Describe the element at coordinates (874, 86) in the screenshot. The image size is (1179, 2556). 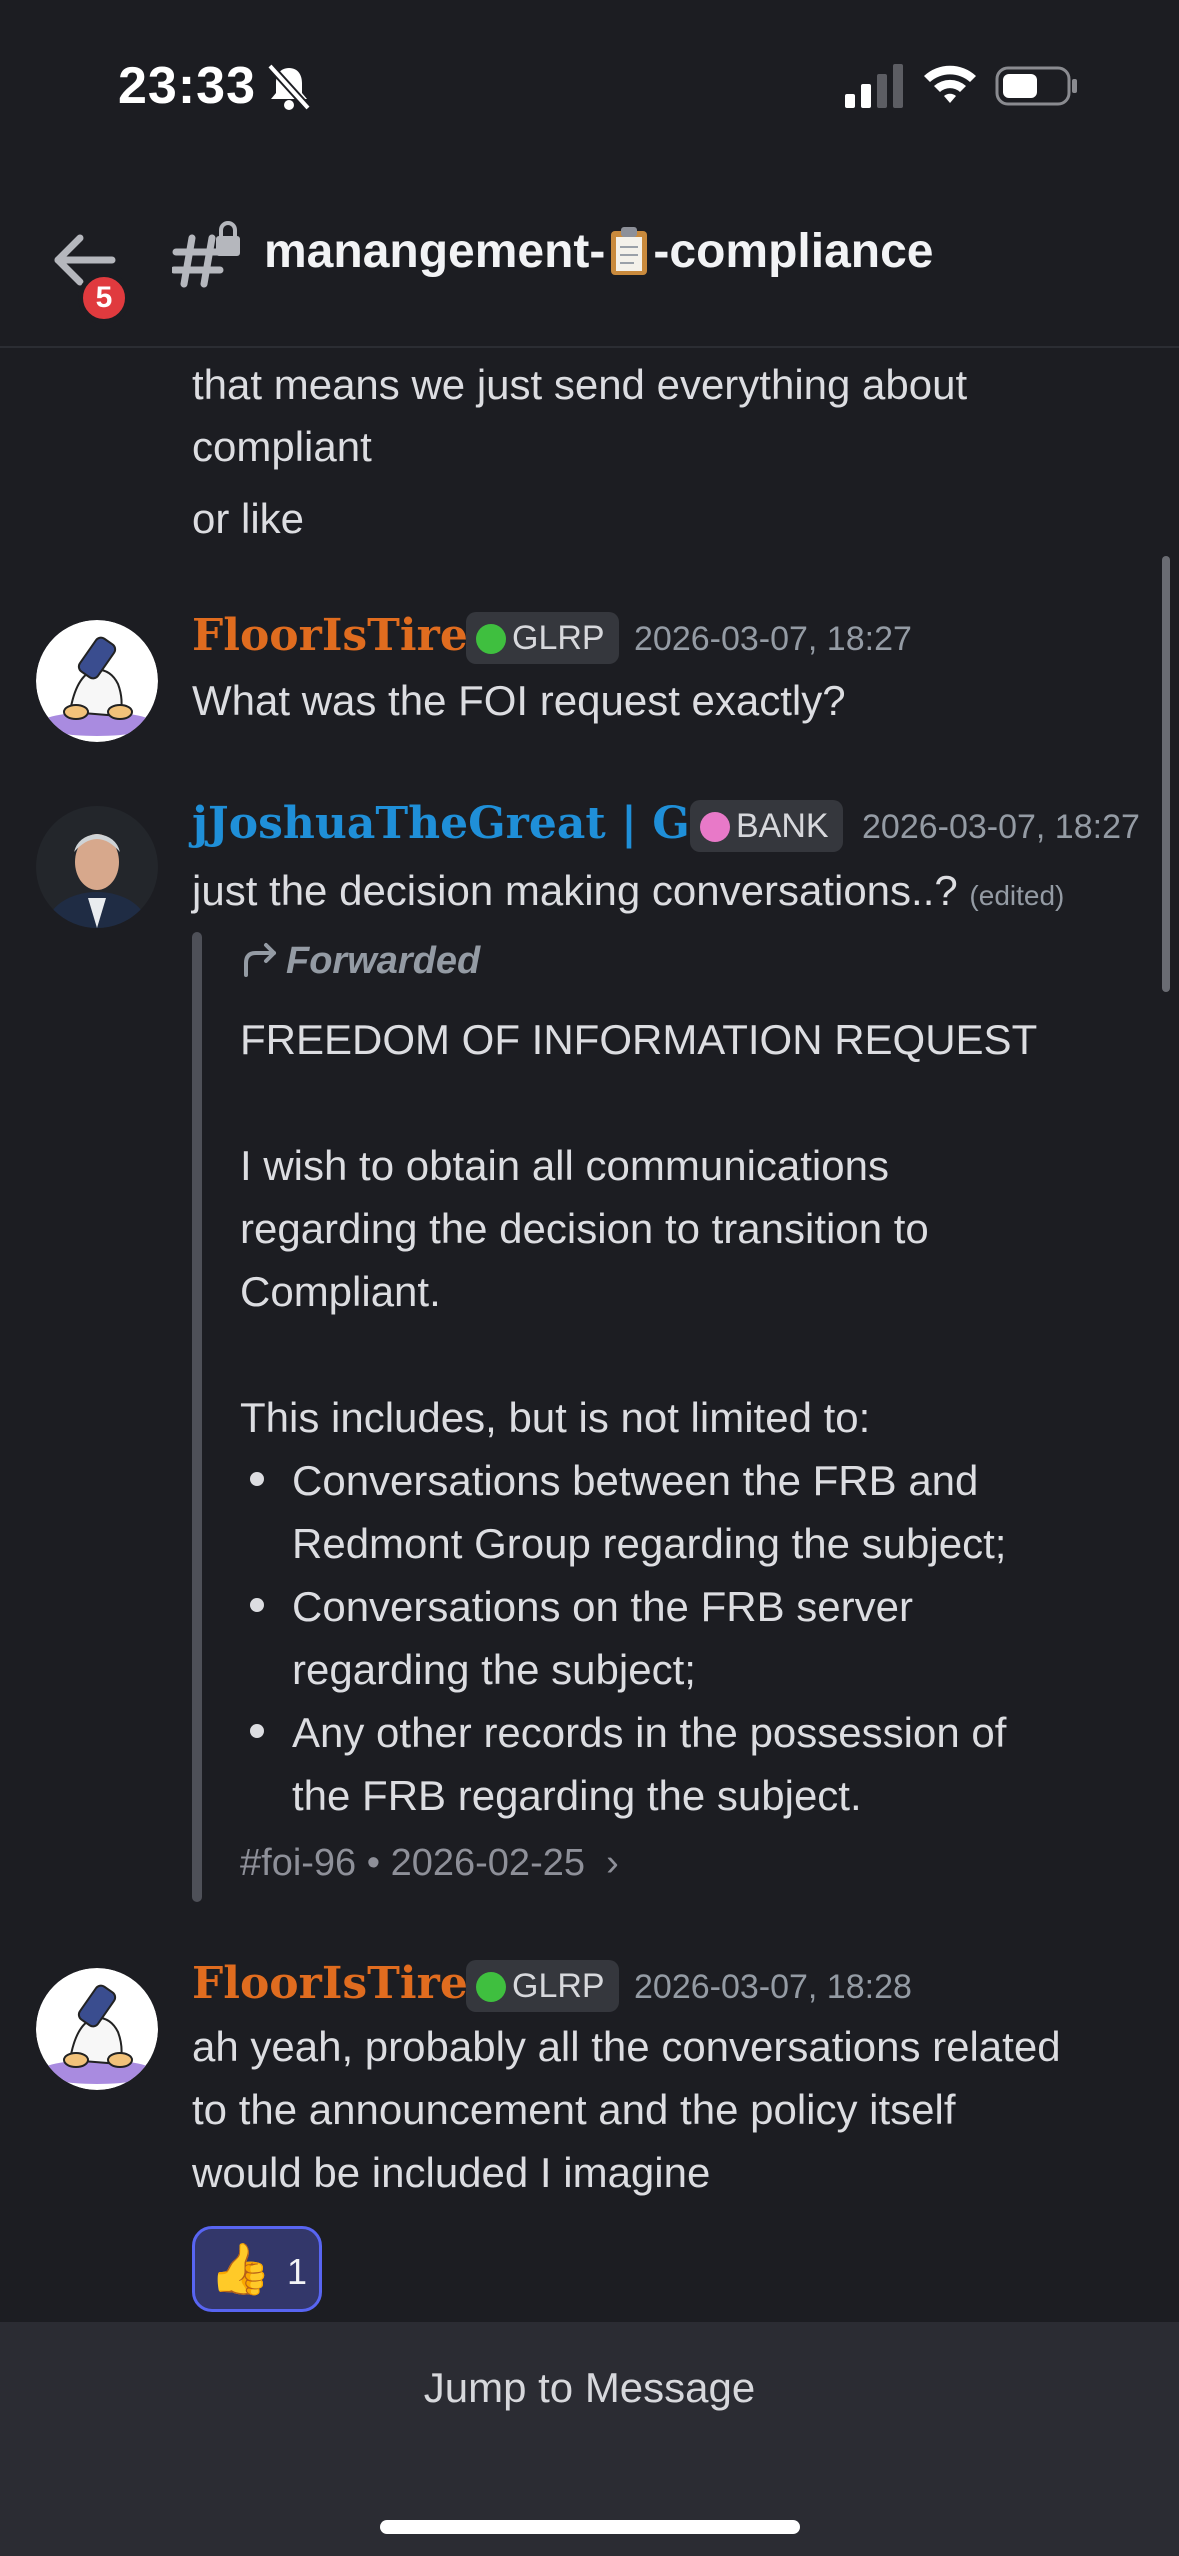
I see `cellular-signal-icon` at that location.